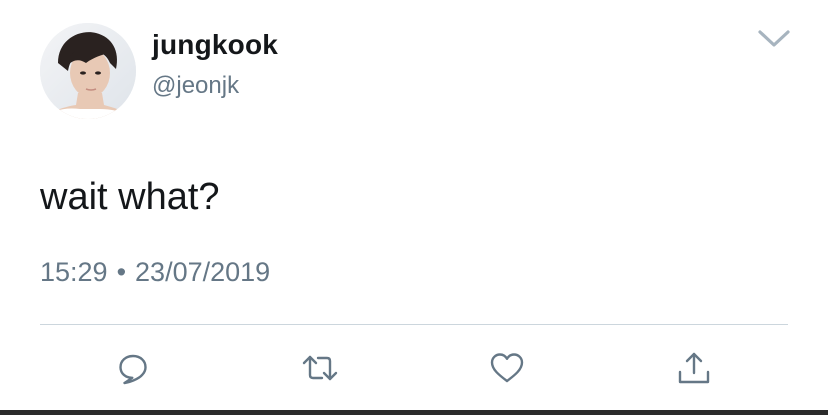 Image resolution: width=828 pixels, height=415 pixels. I want to click on like-button, so click(507, 368).